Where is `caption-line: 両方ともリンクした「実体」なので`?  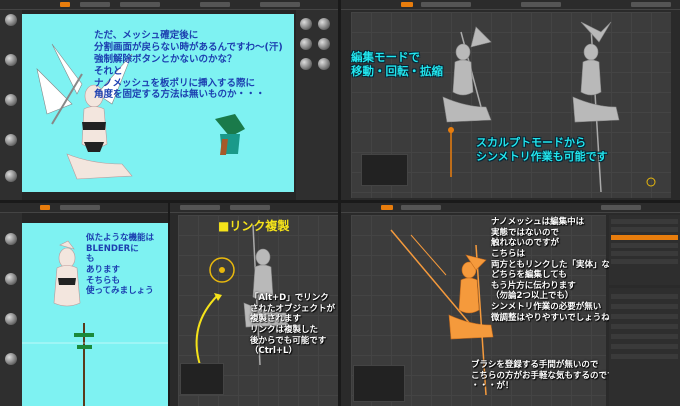
caption-line: 両方ともリンクした「実体」なので is located at coordinates (559, 264).